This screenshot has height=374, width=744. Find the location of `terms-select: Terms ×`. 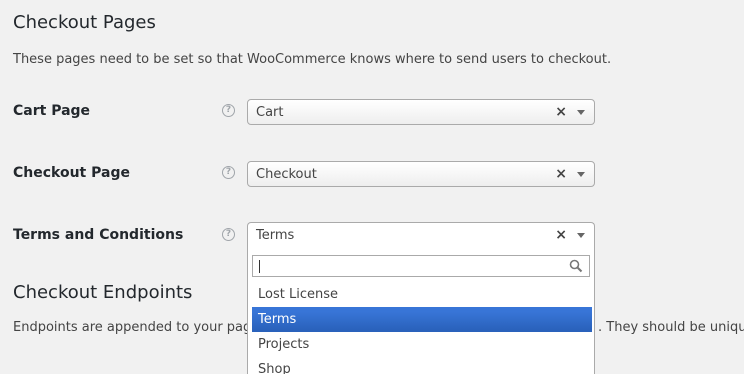

terms-select: Terms × is located at coordinates (421, 235).